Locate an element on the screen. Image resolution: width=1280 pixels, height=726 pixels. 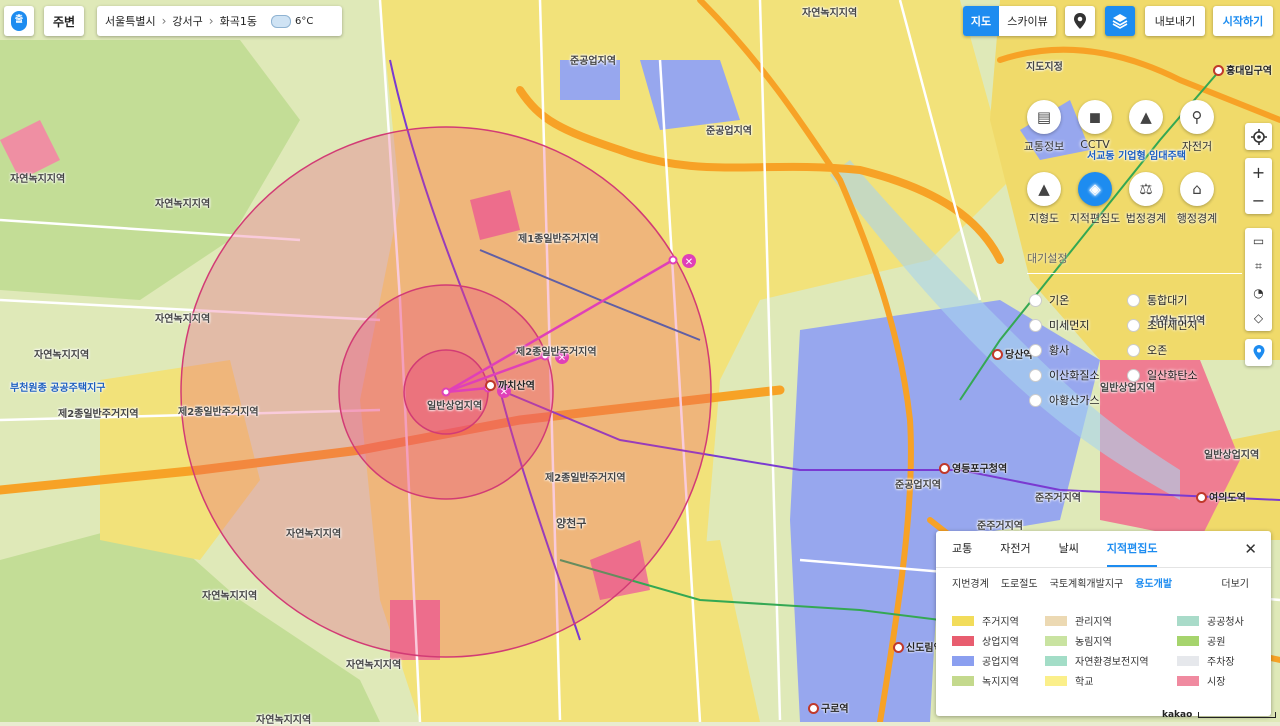
legend-label: 자연환경보전지역 is located at coordinates (1112, 662).